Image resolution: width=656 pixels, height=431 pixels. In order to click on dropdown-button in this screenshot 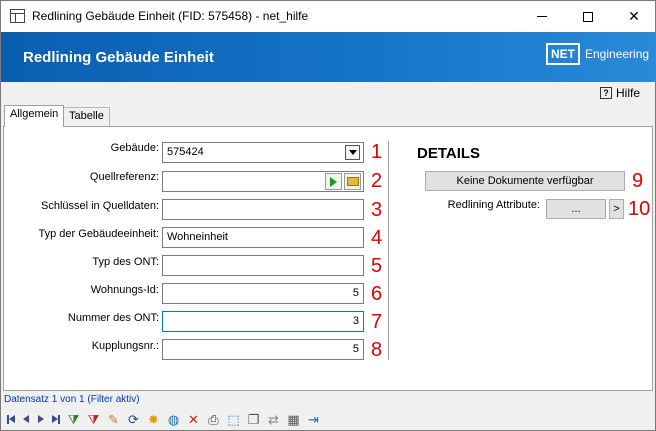, I will do `click(352, 152)`.